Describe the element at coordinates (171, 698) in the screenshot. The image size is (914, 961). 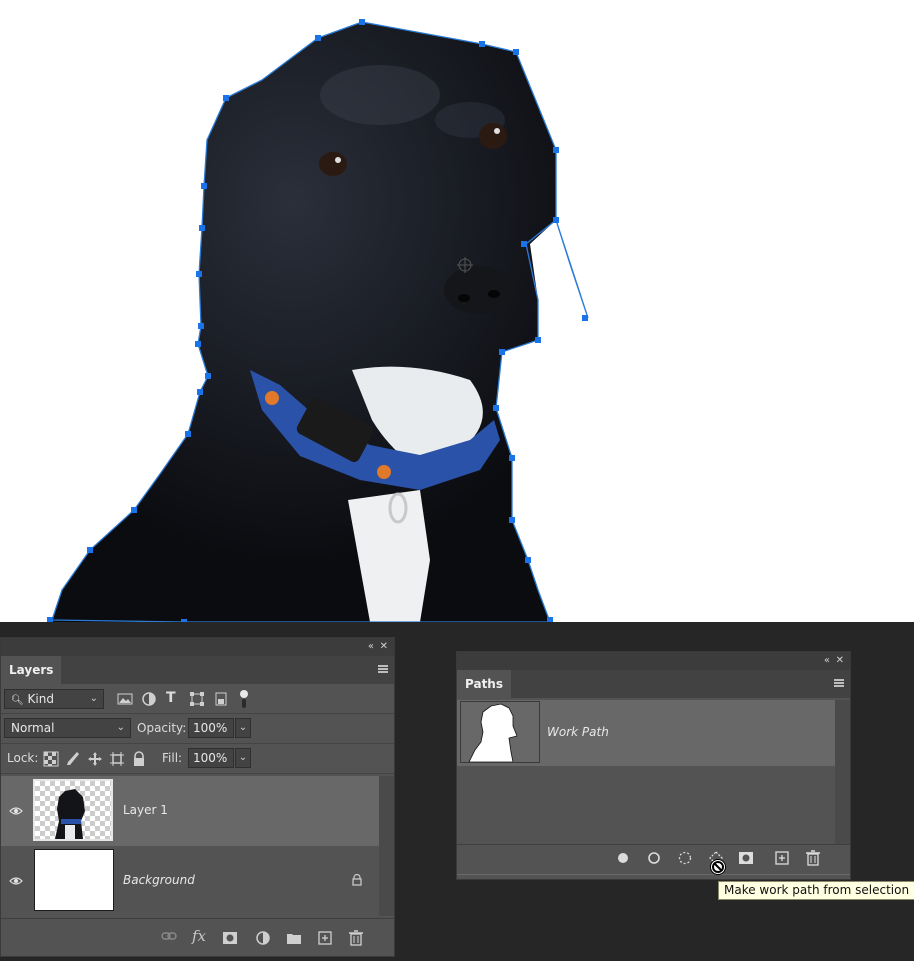
I see `type-filter-icon: T` at that location.